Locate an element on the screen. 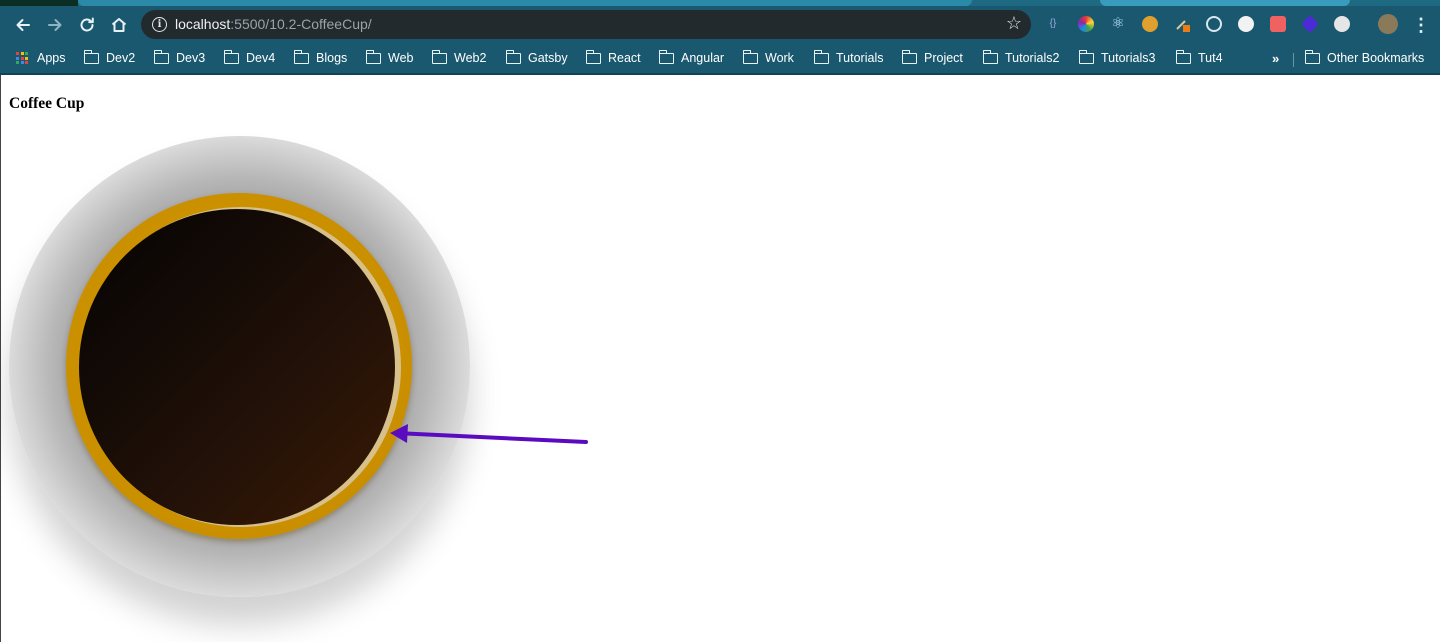  bookmark-label: Apps is located at coordinates (51, 58).